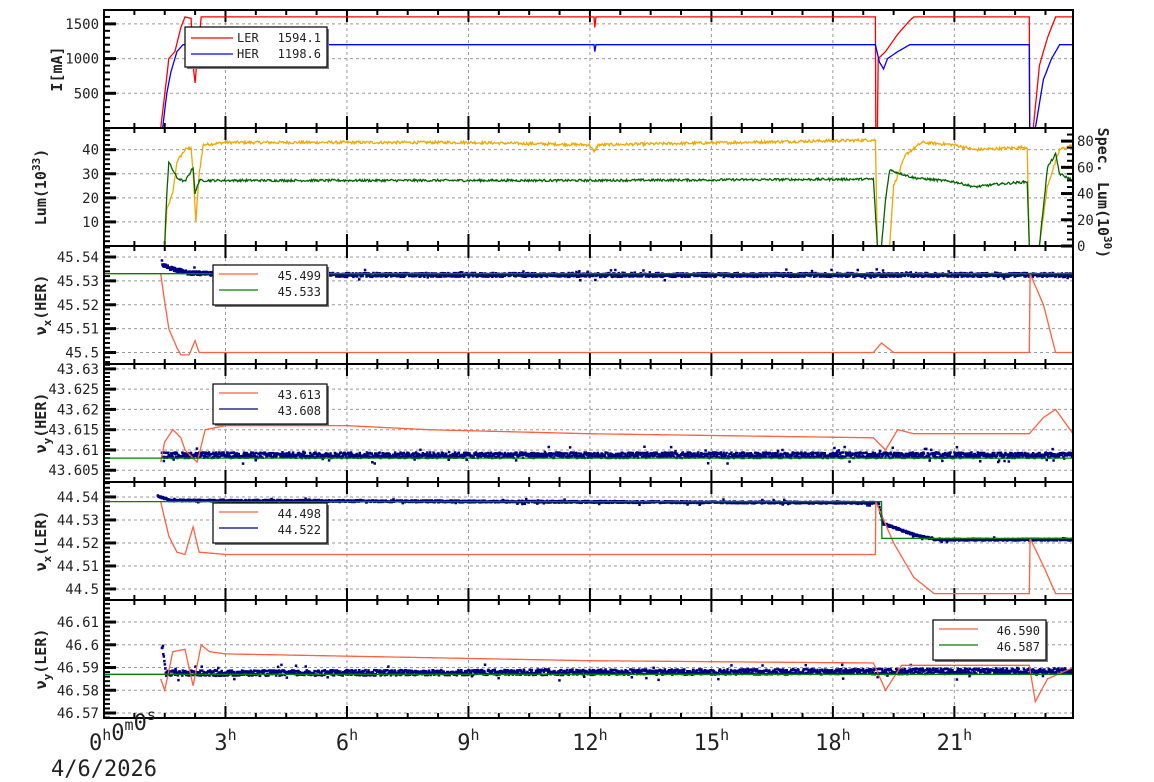 Image resolution: width=1154 pixels, height=782 pixels. I want to click on series-line-luminosity, so click(588, 191).